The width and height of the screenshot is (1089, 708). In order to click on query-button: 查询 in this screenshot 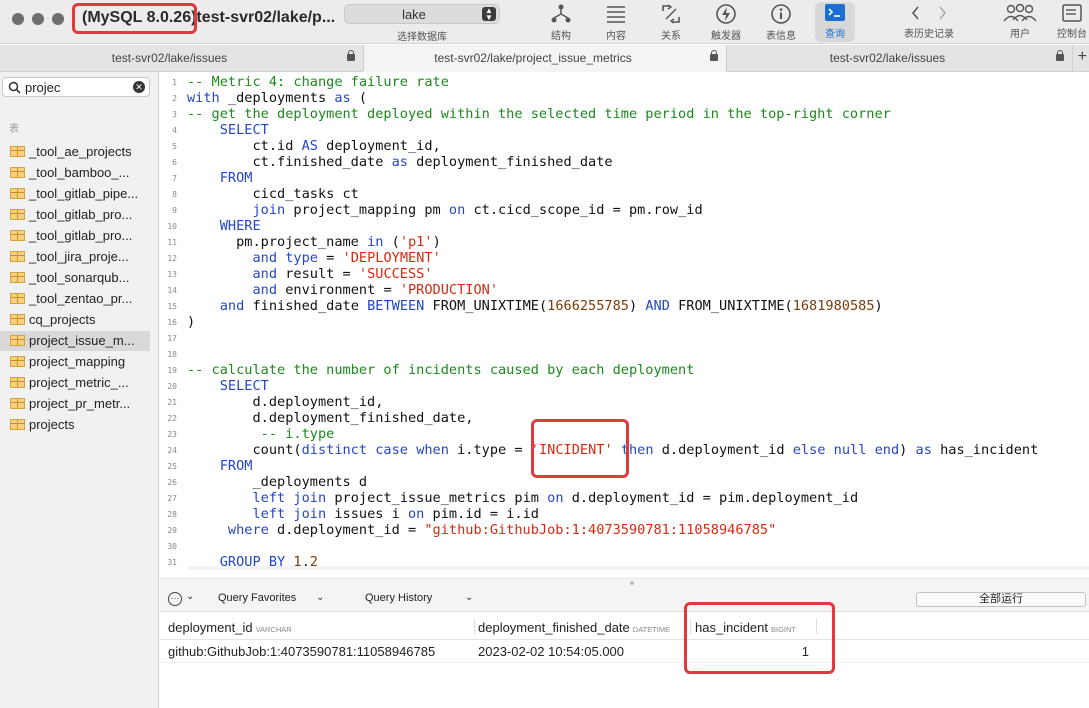, I will do `click(835, 22)`.